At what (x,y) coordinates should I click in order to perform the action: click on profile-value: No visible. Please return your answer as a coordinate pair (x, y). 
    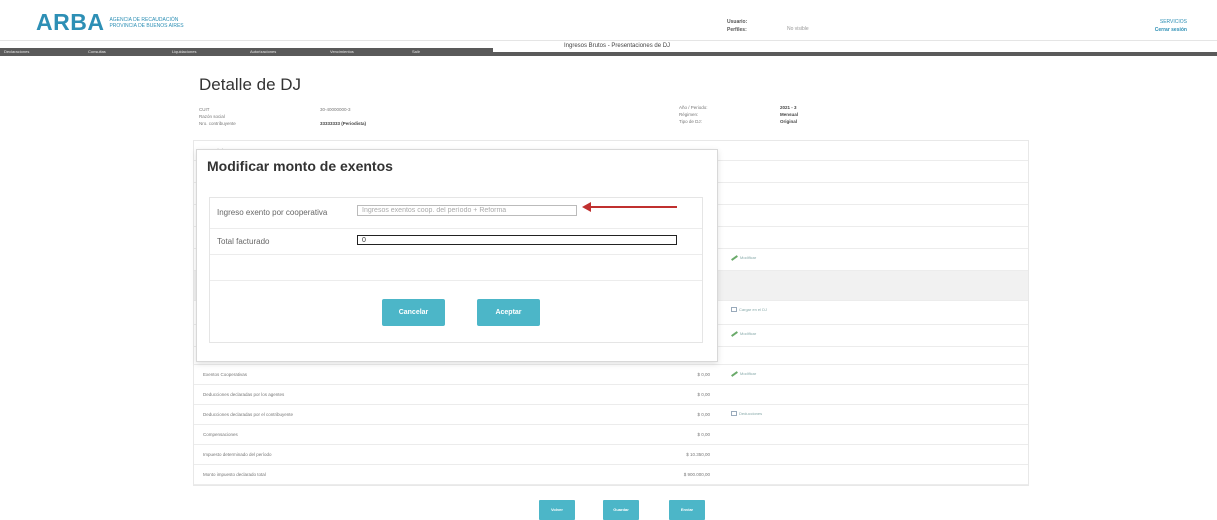
    Looking at the image, I should click on (798, 29).